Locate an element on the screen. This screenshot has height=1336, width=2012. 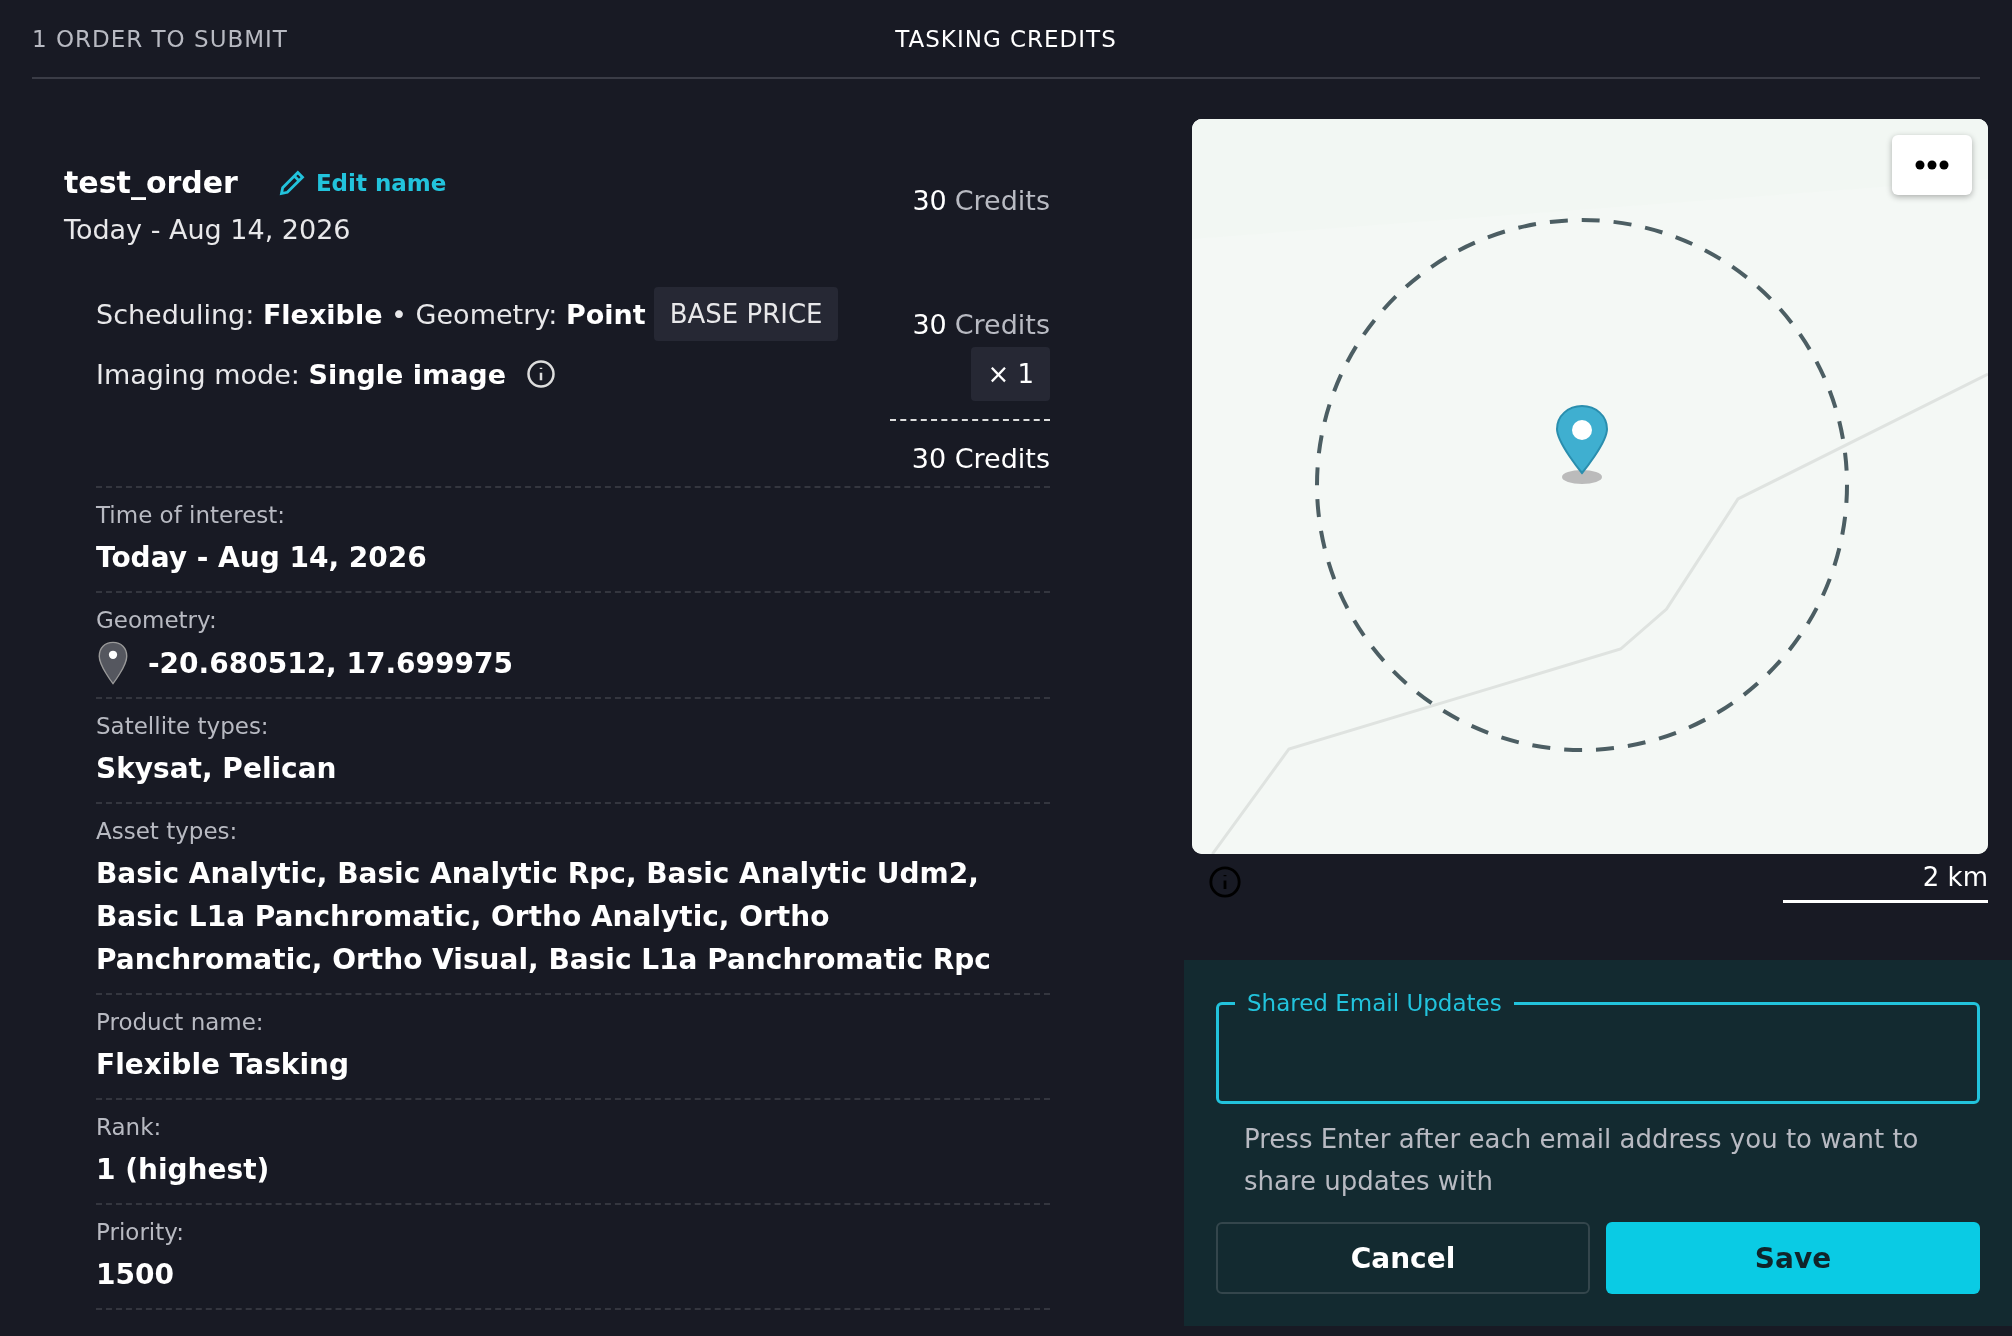
detail-label: Geometry: is located at coordinates (157, 620).